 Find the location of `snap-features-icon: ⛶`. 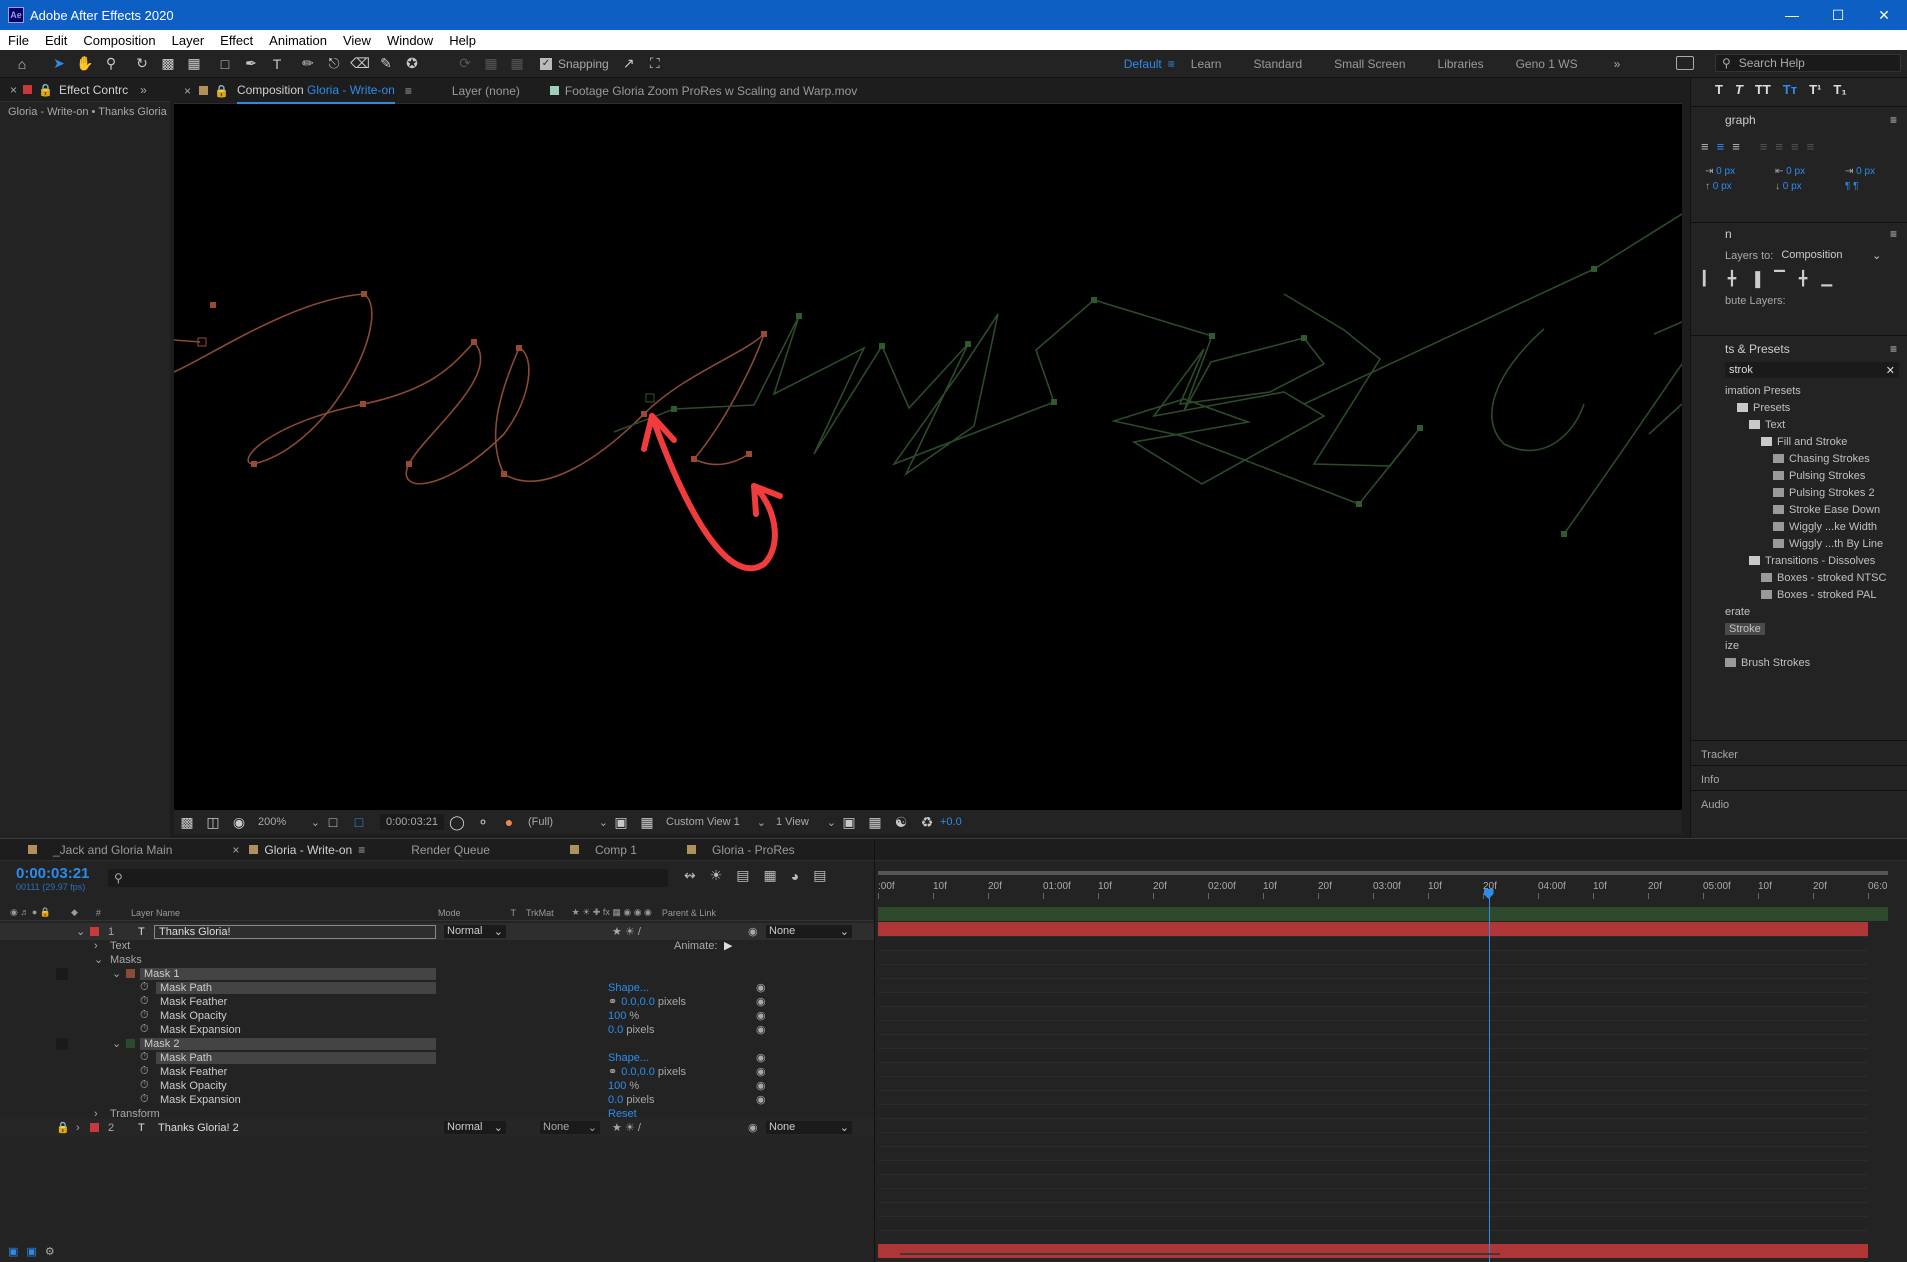

snap-features-icon: ⛶ is located at coordinates (655, 64).